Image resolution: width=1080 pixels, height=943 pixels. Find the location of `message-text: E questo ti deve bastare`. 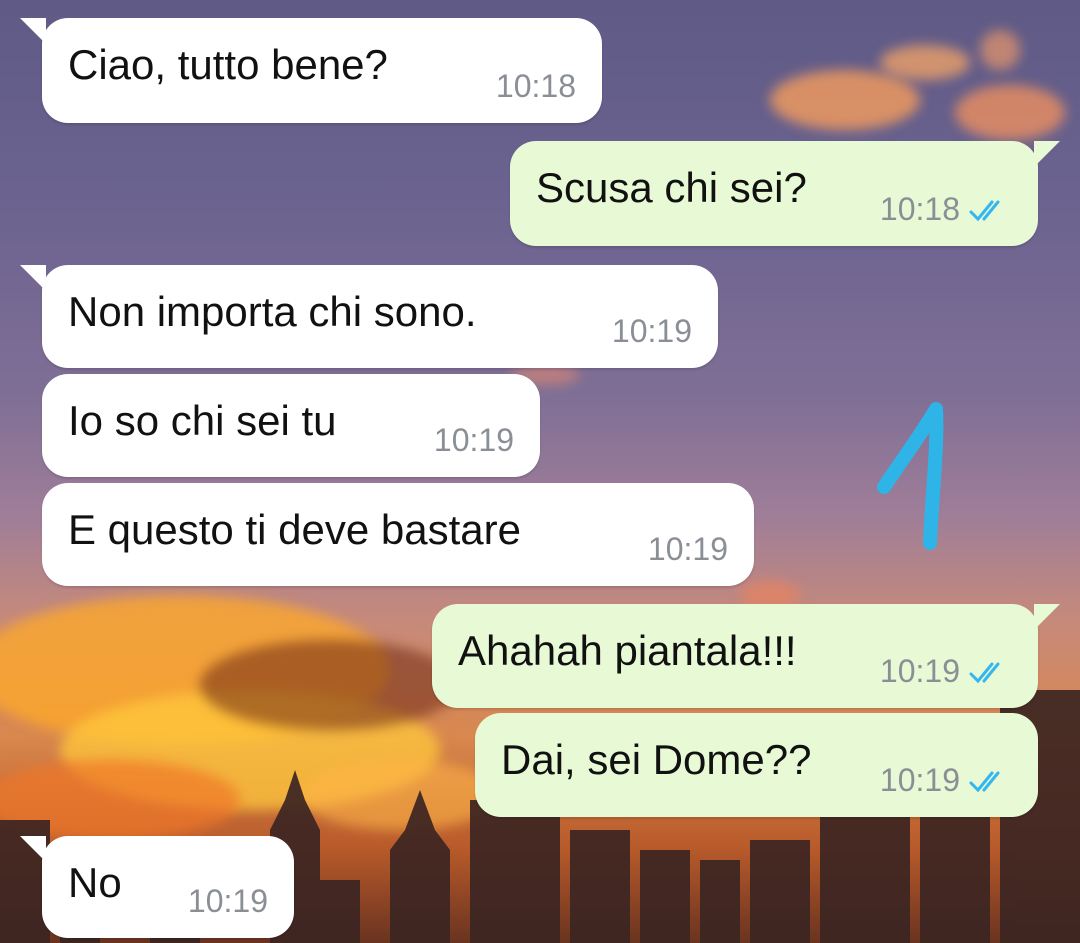

message-text: E questo ti deve bastare is located at coordinates (294, 529).